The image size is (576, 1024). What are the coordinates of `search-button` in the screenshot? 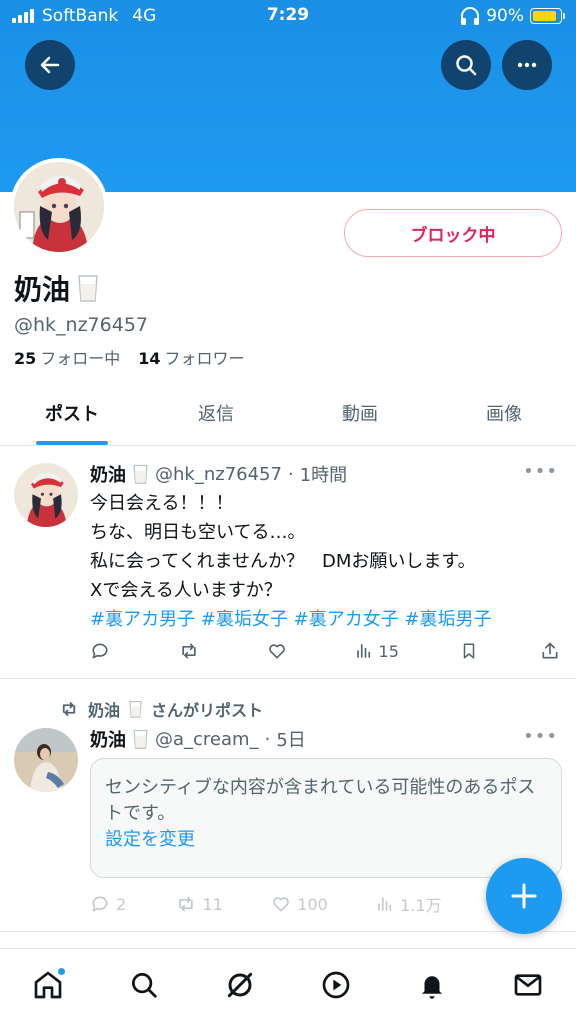 It's located at (466, 65).